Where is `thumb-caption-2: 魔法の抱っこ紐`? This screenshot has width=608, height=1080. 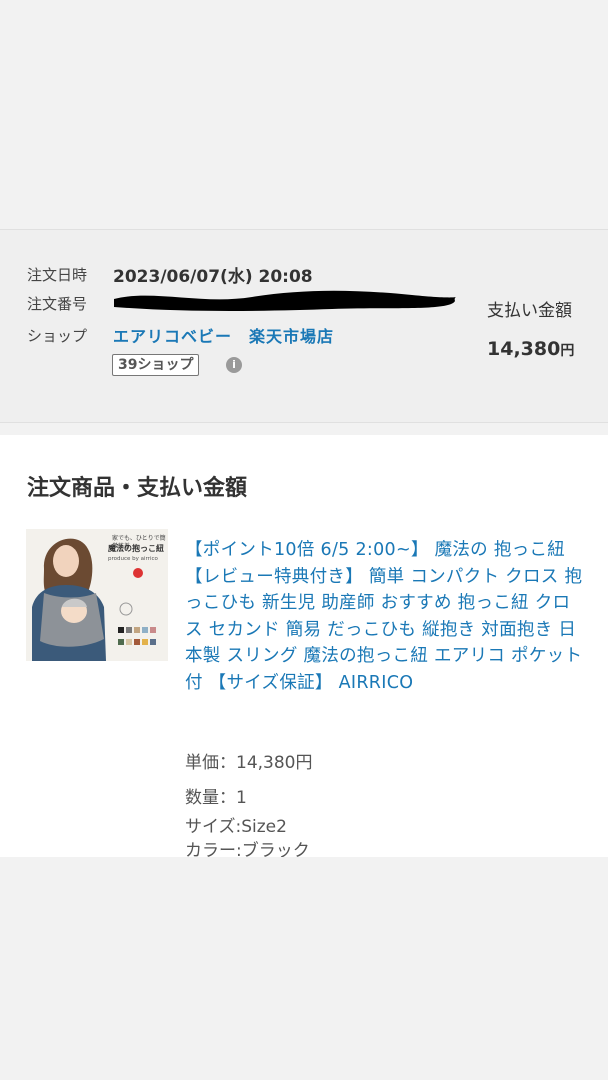 thumb-caption-2: 魔法の抱っこ紐 is located at coordinates (136, 548).